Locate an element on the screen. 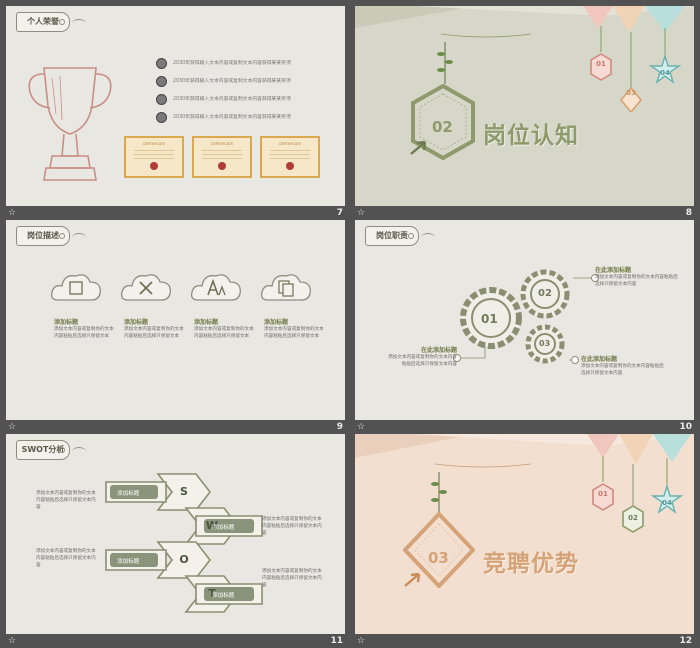 Image resolution: width=700 pixels, height=648 pixels. slide-number: 10 is located at coordinates (685, 427).